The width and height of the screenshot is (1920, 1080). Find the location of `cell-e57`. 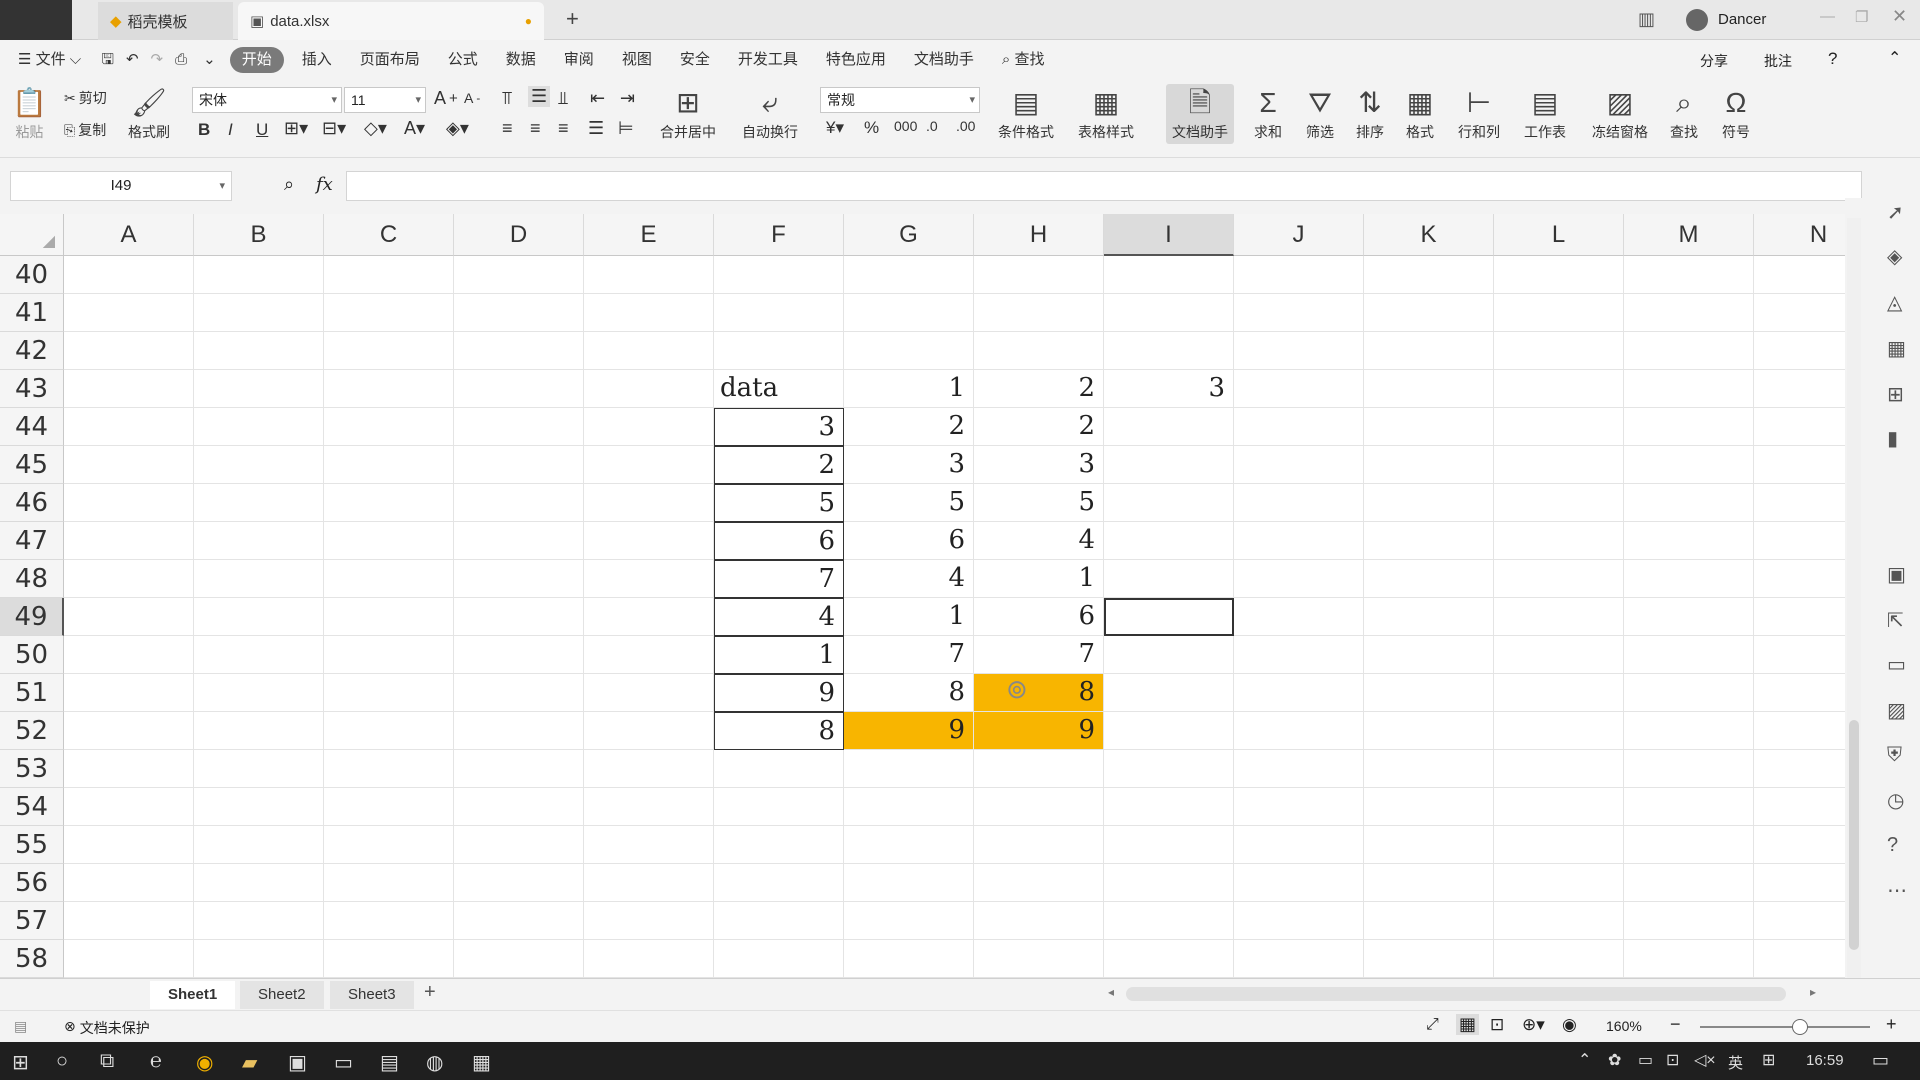

cell-e57 is located at coordinates (649, 921).